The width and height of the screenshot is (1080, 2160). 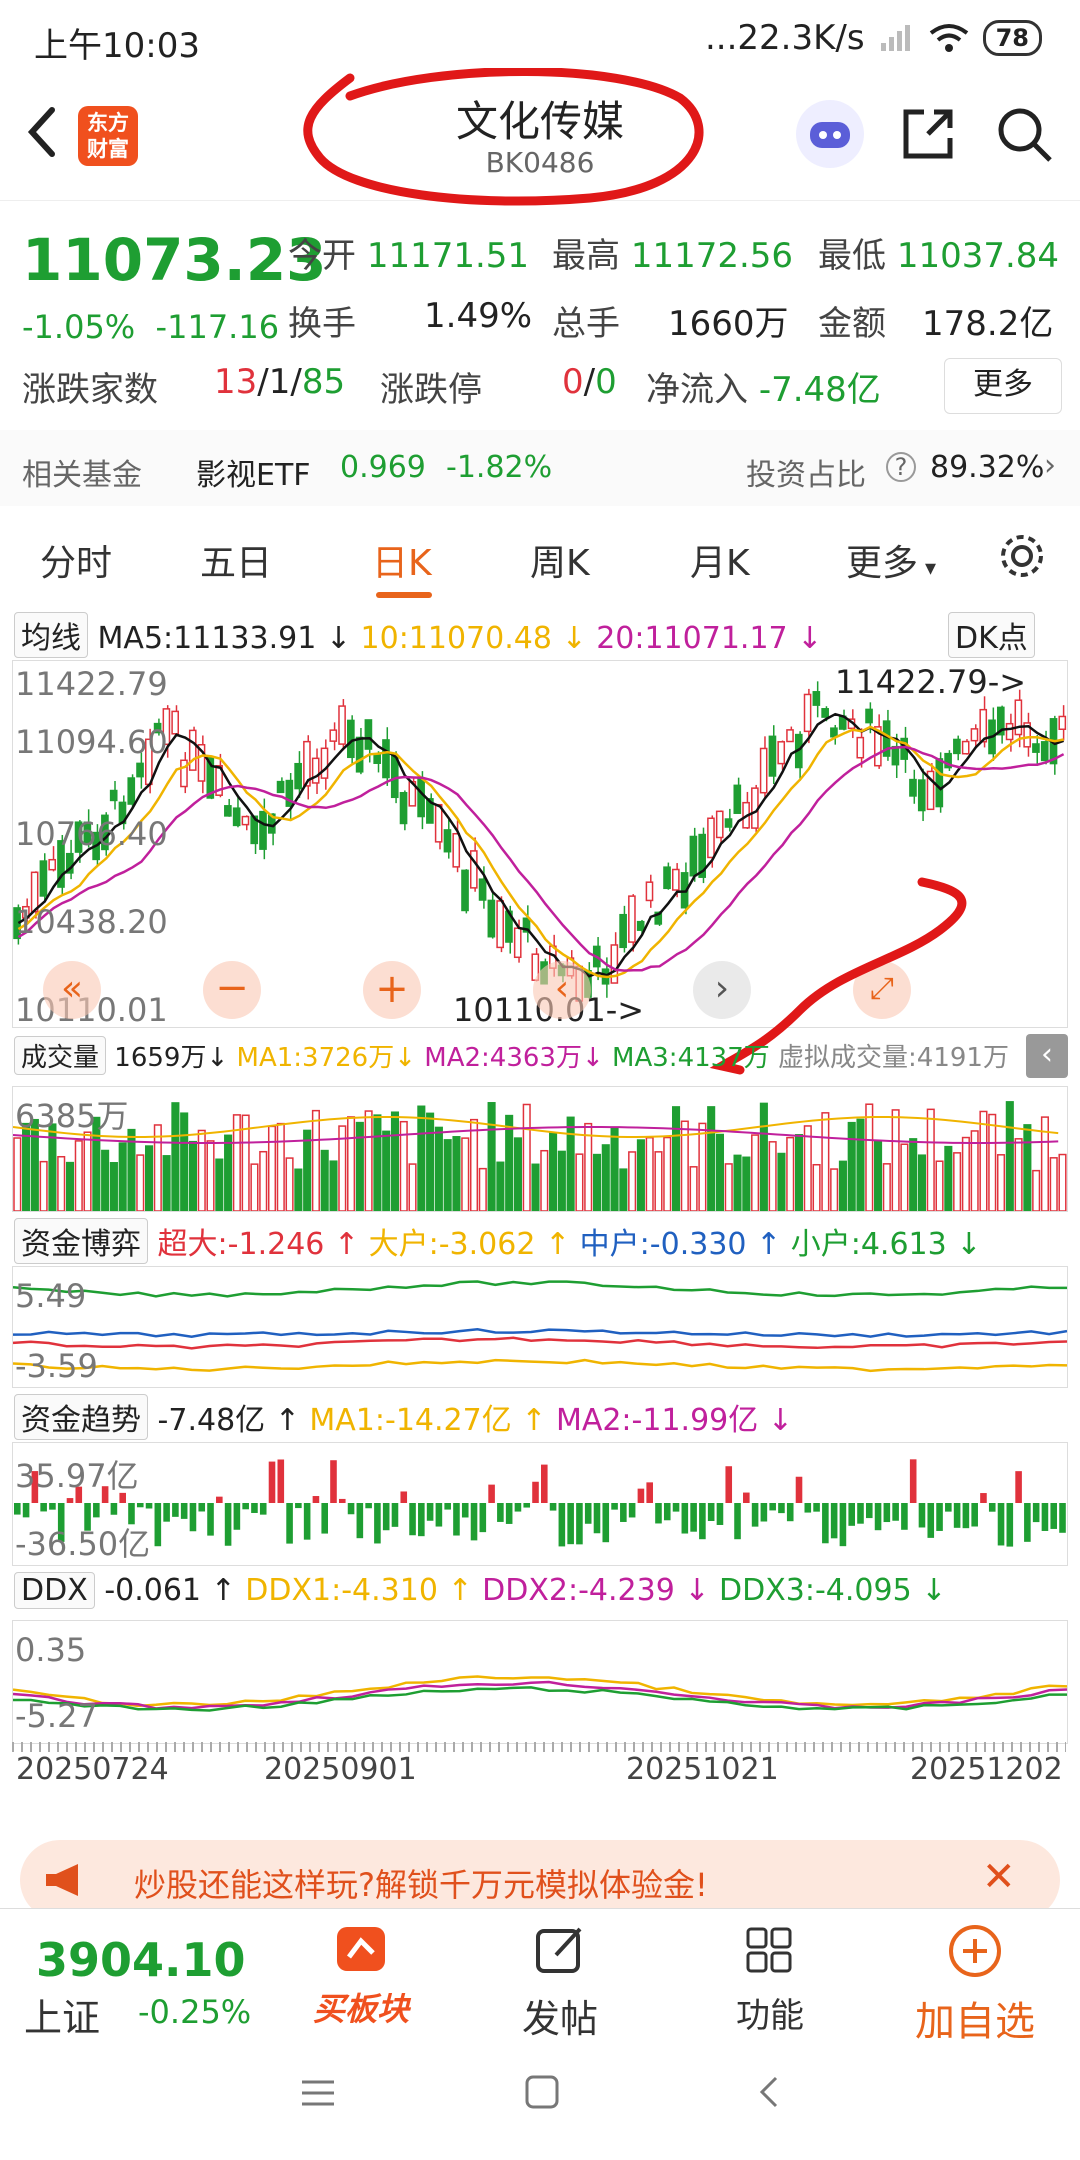 What do you see at coordinates (402, 560) in the screenshot?
I see `tab-daily-k: 日K` at bounding box center [402, 560].